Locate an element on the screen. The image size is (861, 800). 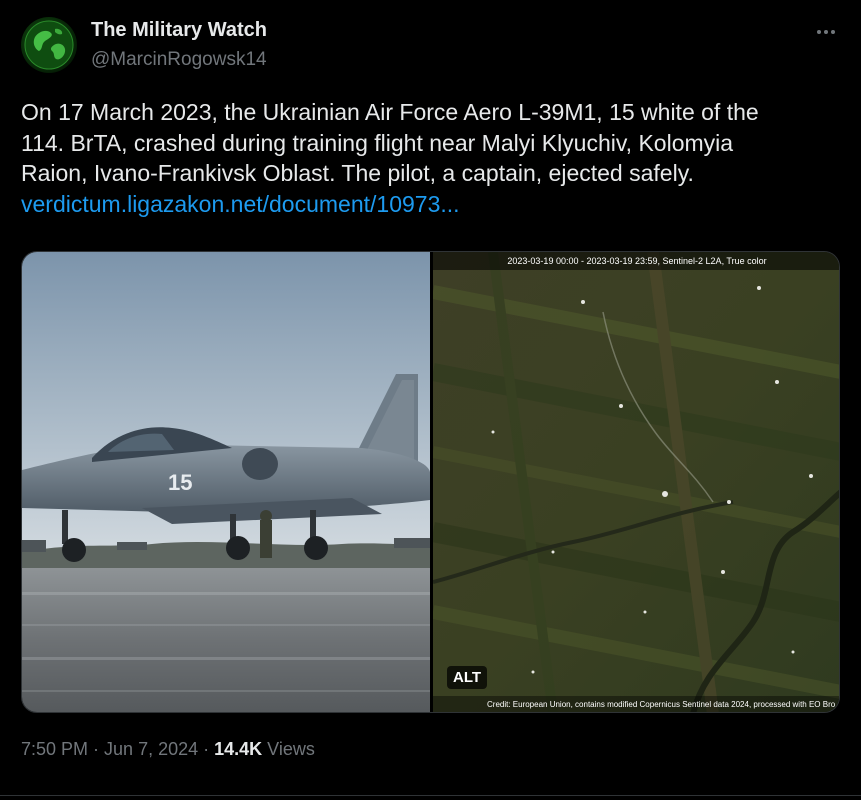
globe-icon is located at coordinates (49, 45).